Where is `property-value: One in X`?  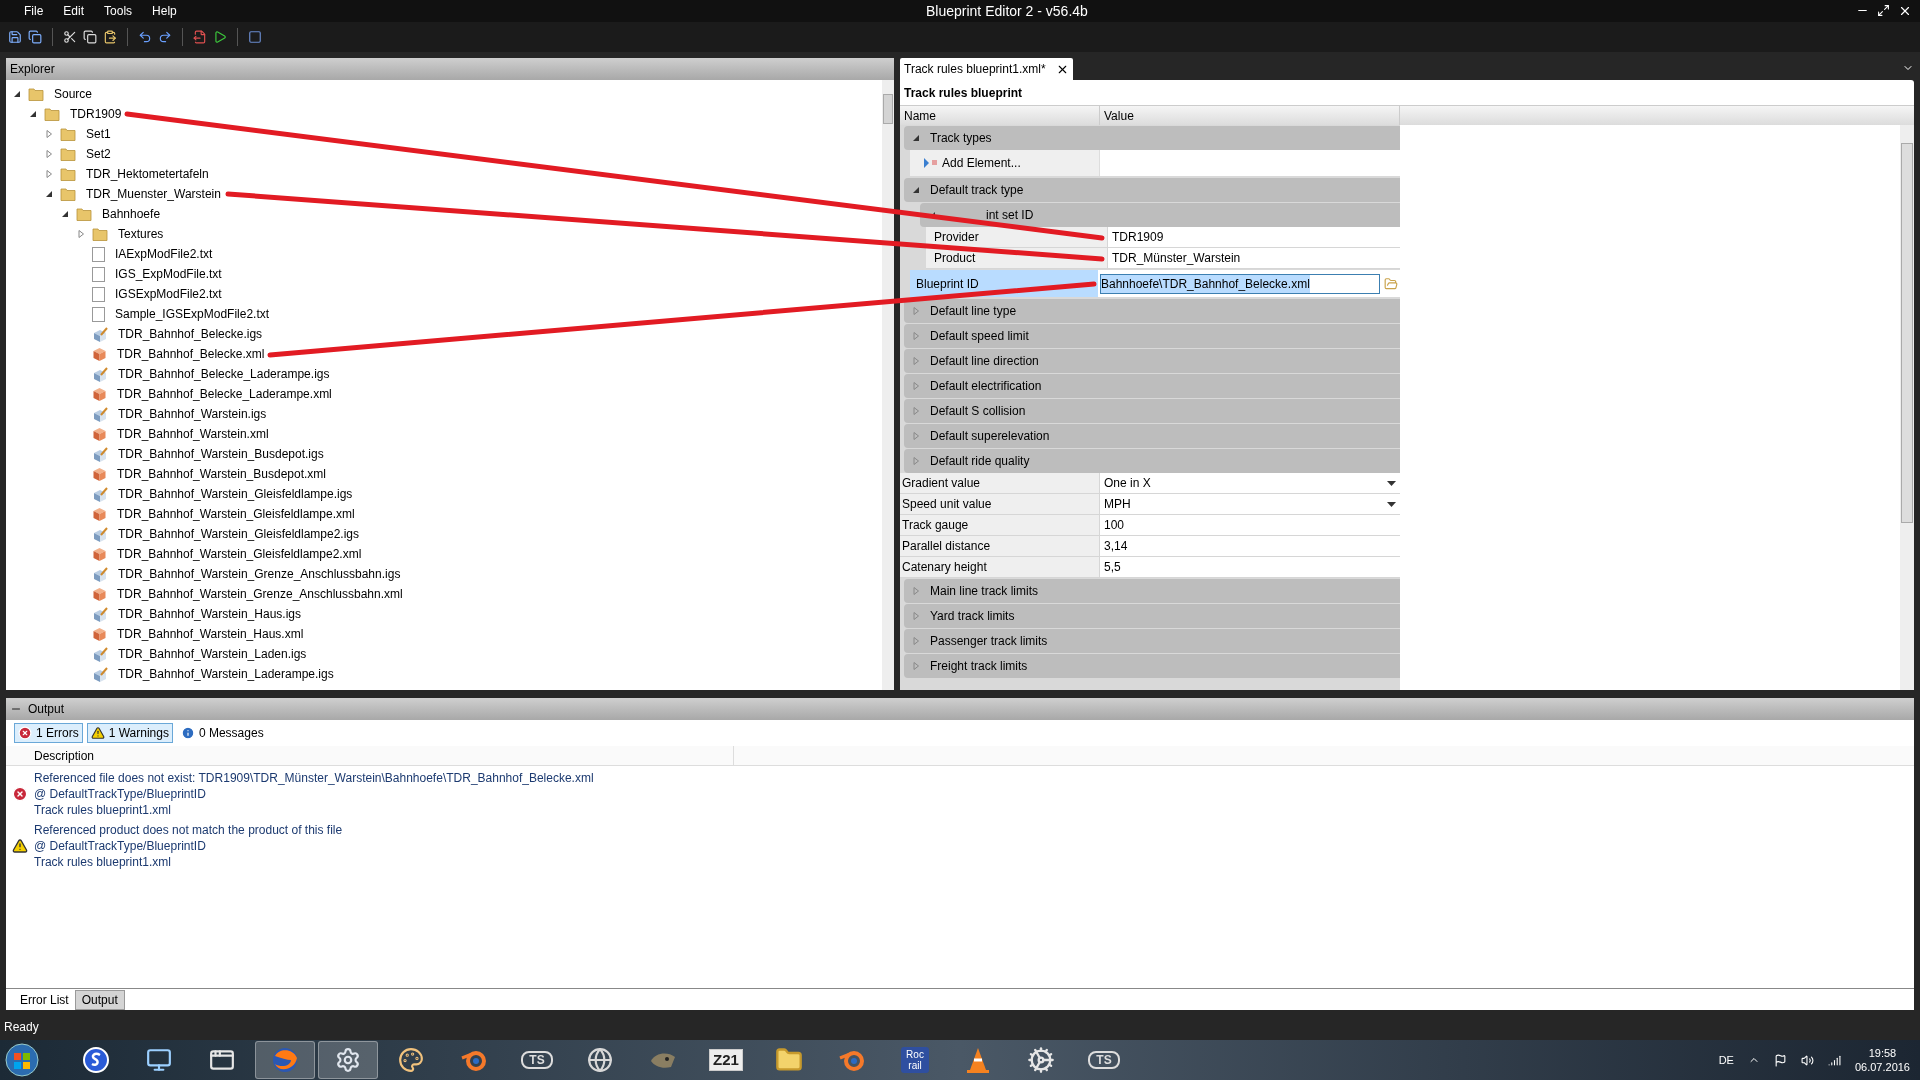 property-value: One in X is located at coordinates (1127, 483).